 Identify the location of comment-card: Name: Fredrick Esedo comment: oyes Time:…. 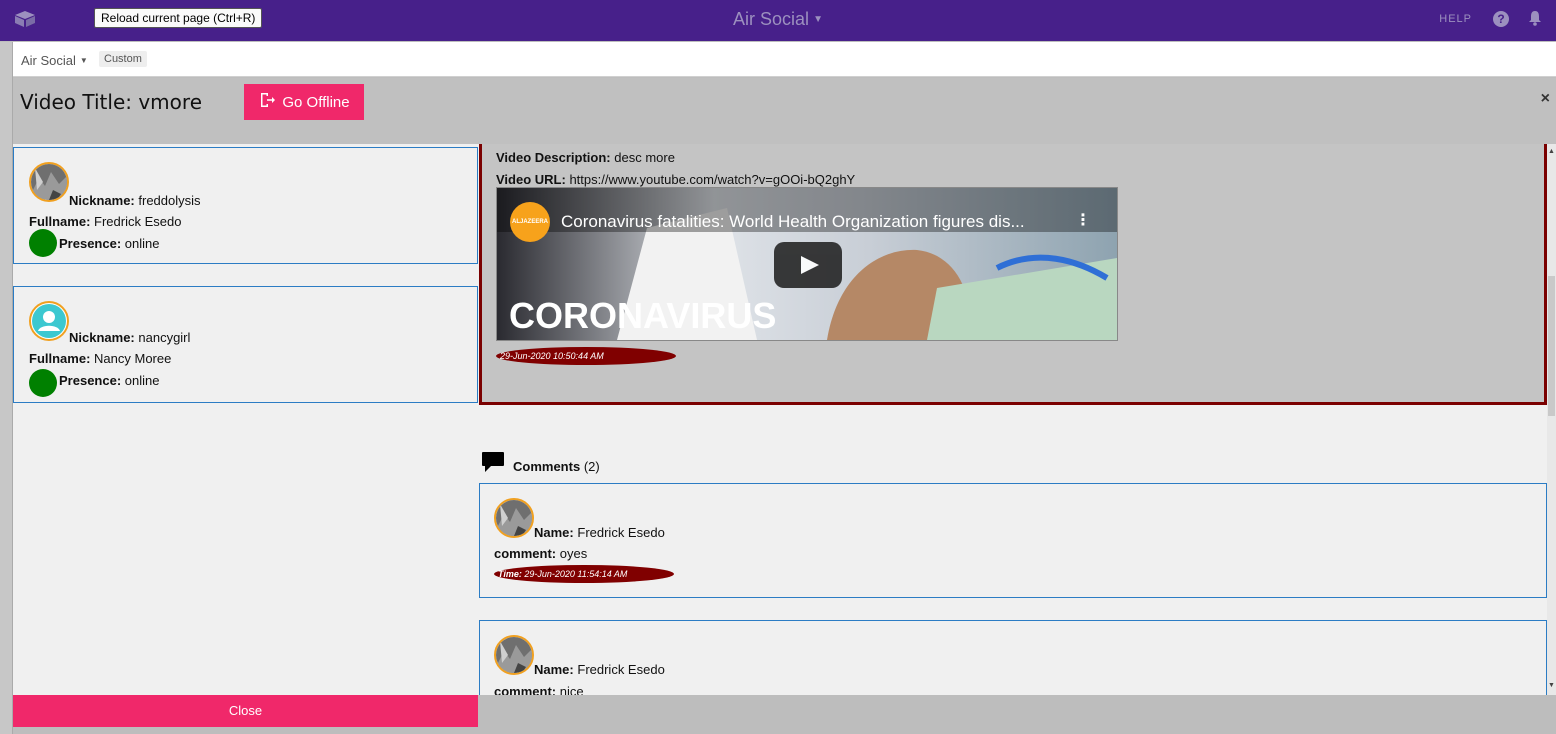
(1013, 540).